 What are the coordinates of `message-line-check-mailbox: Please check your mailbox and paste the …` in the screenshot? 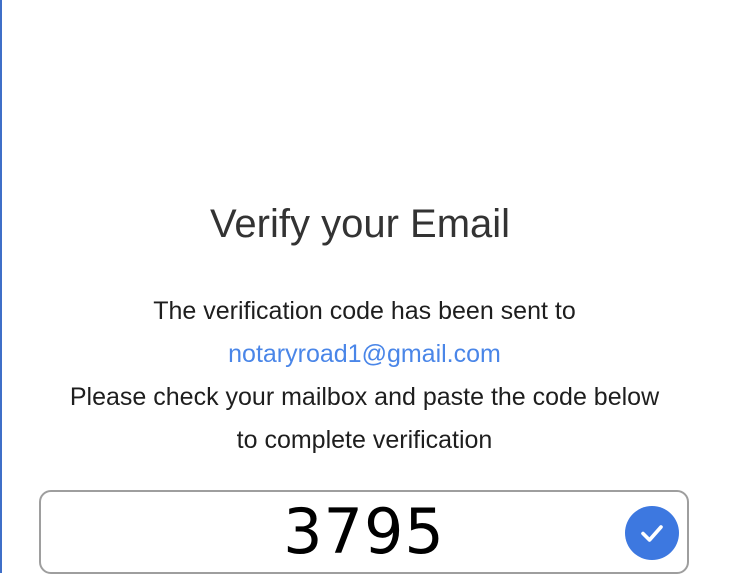 It's located at (364, 397).